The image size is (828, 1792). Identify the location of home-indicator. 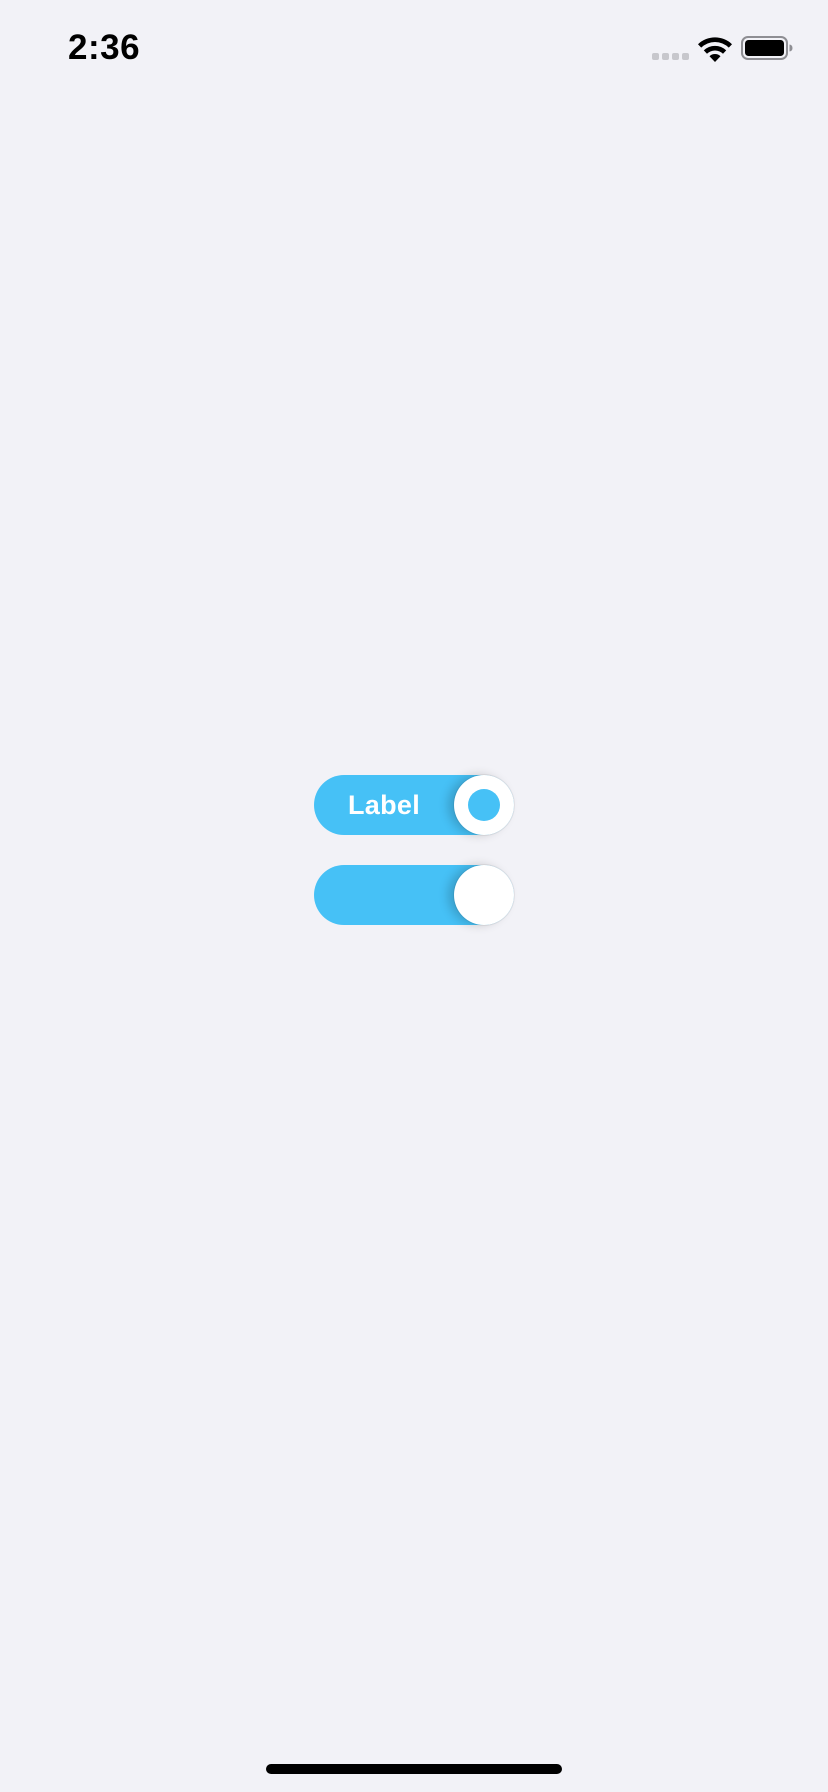
(414, 1769).